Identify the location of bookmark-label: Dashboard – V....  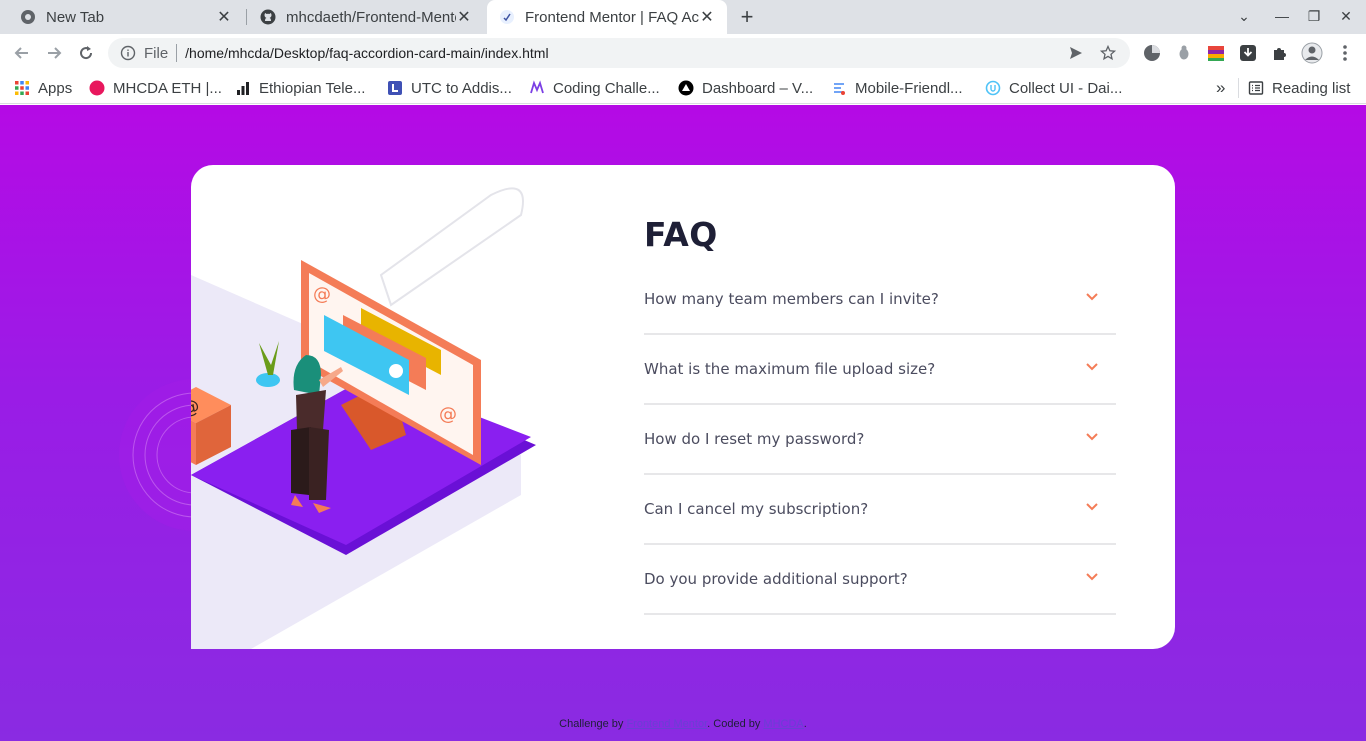
(758, 88).